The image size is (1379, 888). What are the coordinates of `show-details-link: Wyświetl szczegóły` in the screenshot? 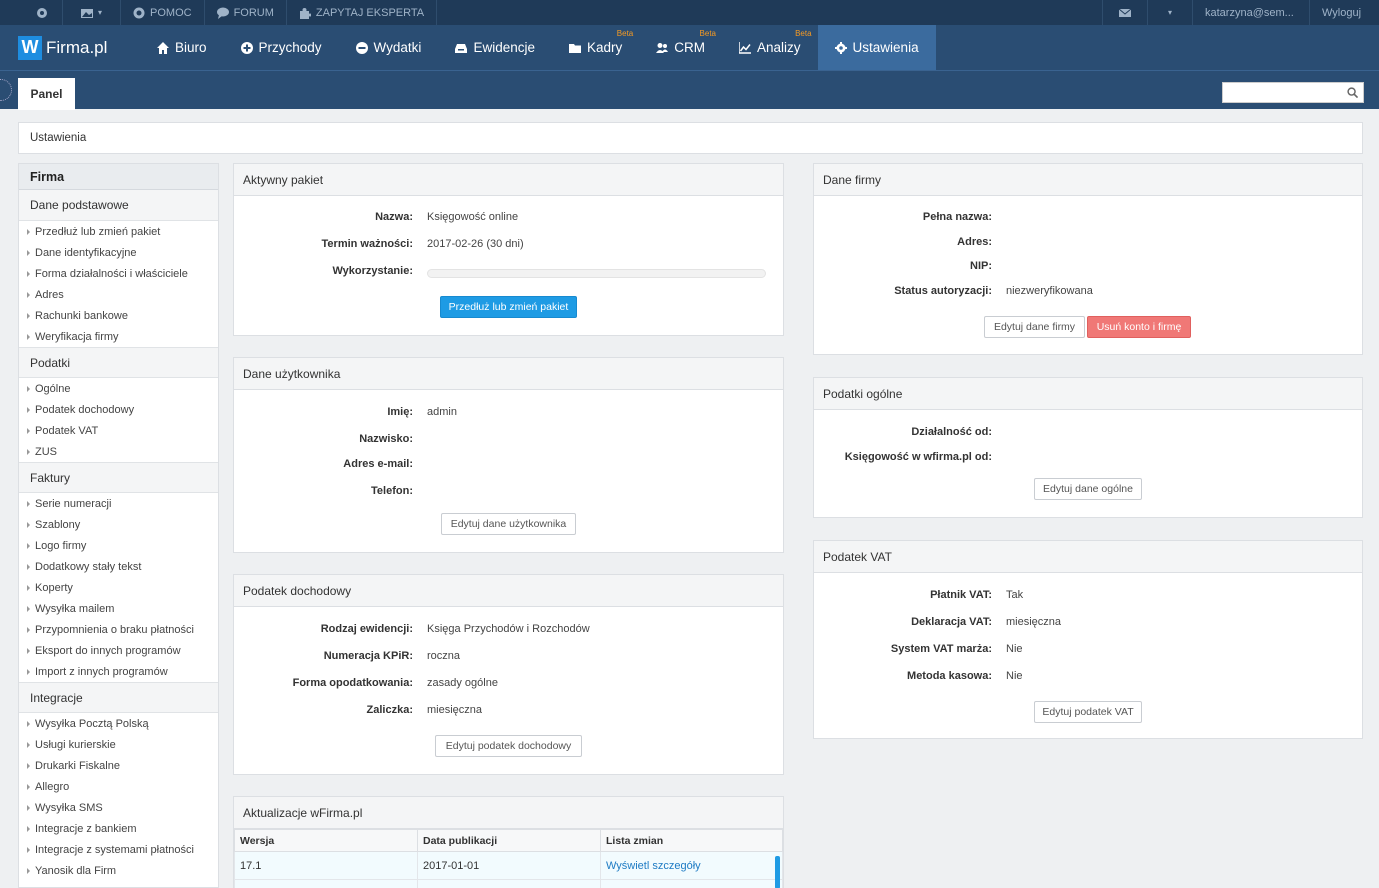 It's located at (653, 866).